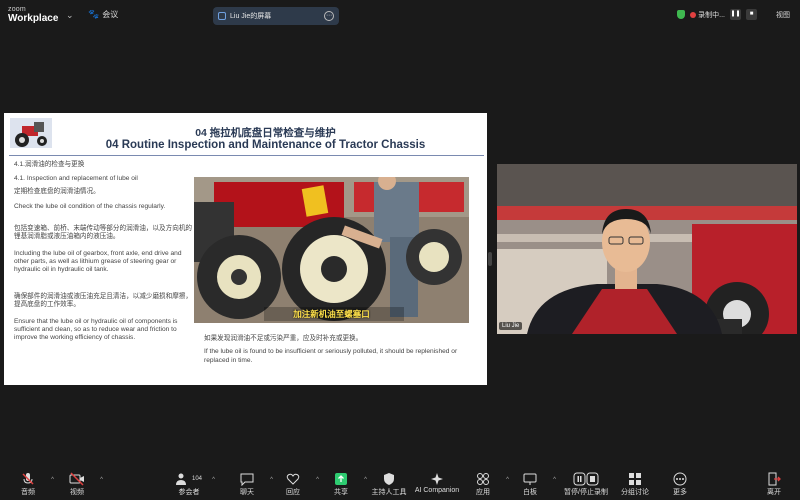  I want to click on apps-label: 应用, so click(483, 492).